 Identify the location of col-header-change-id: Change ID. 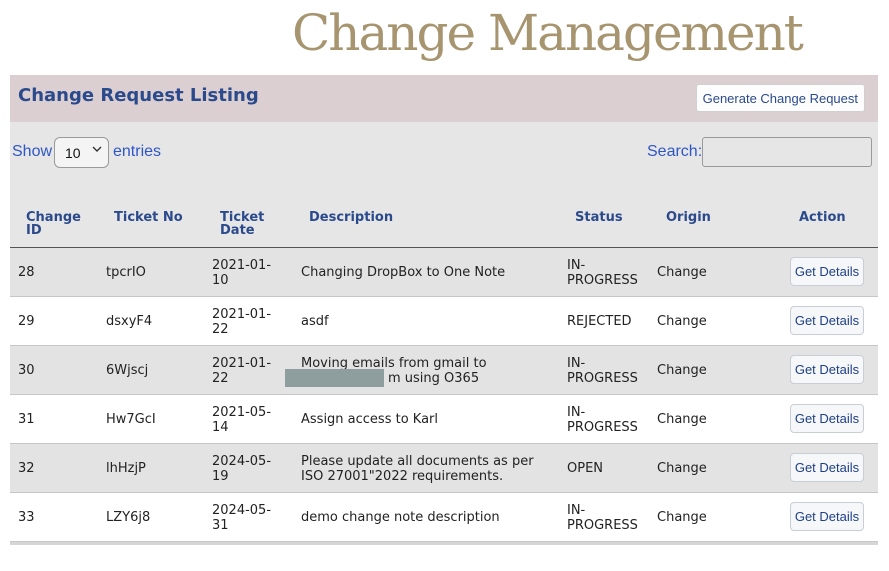
(56, 224).